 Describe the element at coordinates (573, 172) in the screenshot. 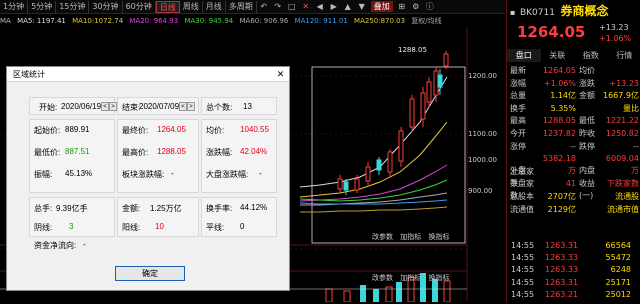

I see `quote-row: 上涨家数41下跌家数` at that location.